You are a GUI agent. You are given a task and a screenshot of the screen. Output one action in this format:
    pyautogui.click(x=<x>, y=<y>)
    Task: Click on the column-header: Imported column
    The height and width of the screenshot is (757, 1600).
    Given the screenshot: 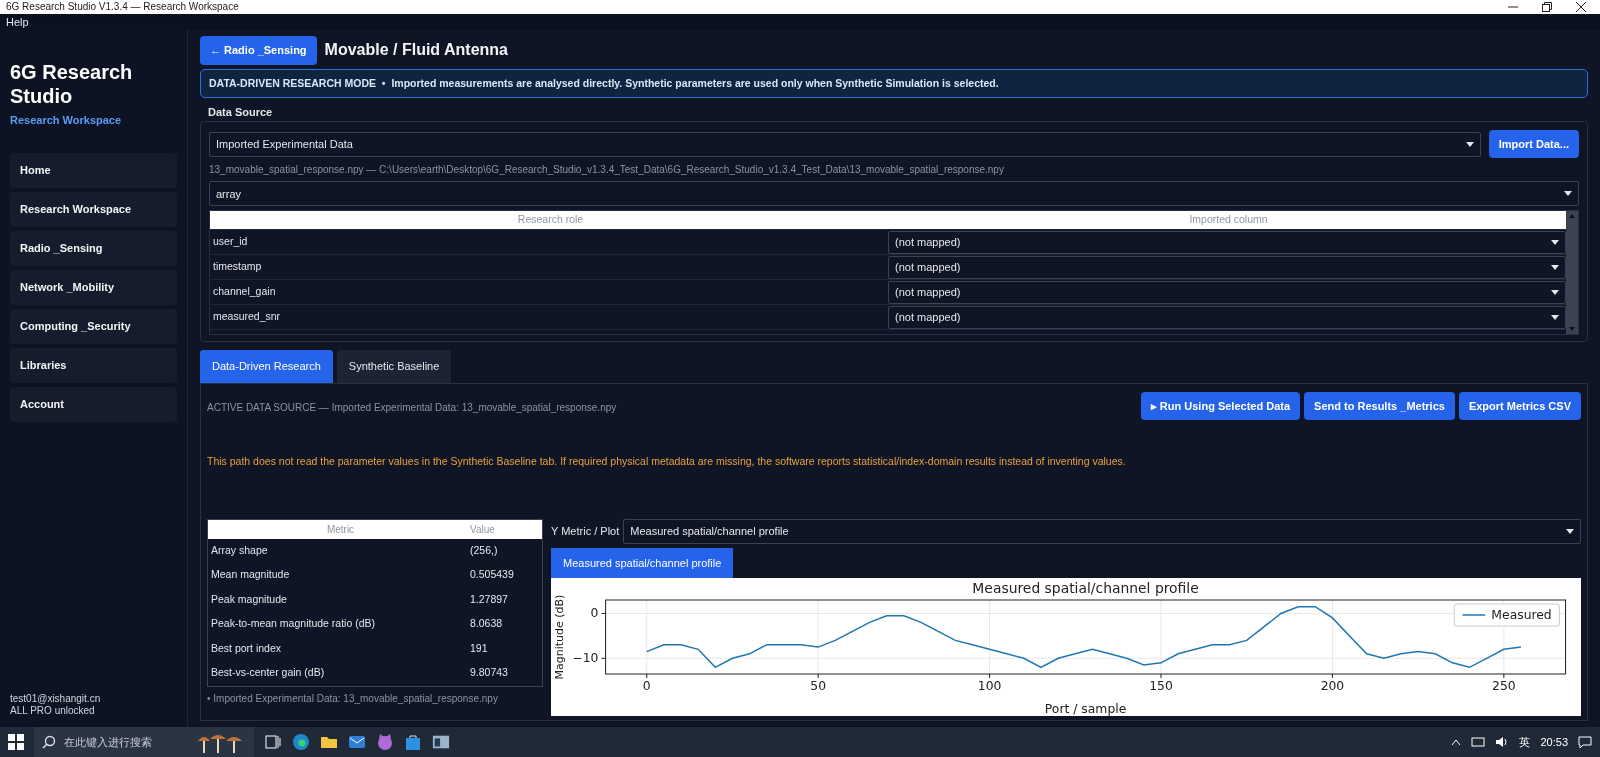 What is the action you would take?
    pyautogui.click(x=1228, y=220)
    